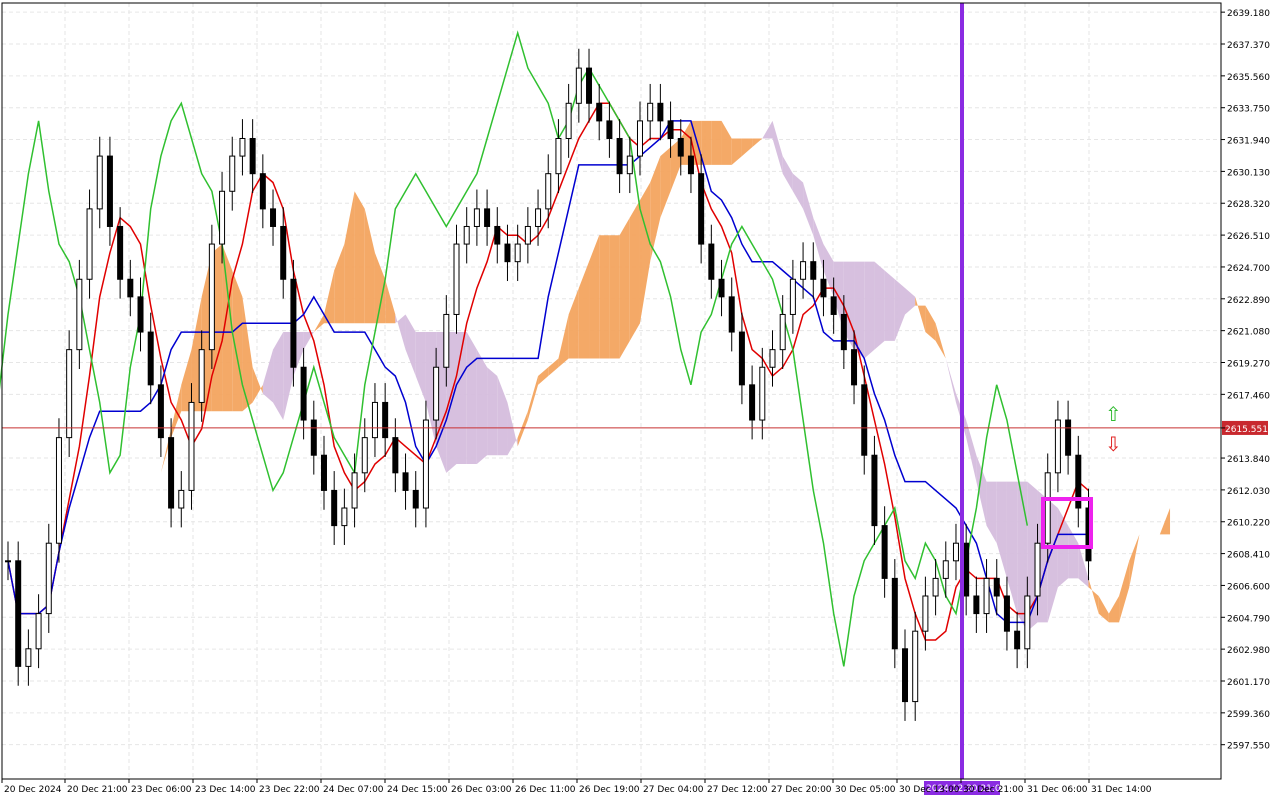  I want to click on y-tick-label: 2610.220, so click(1248, 524).